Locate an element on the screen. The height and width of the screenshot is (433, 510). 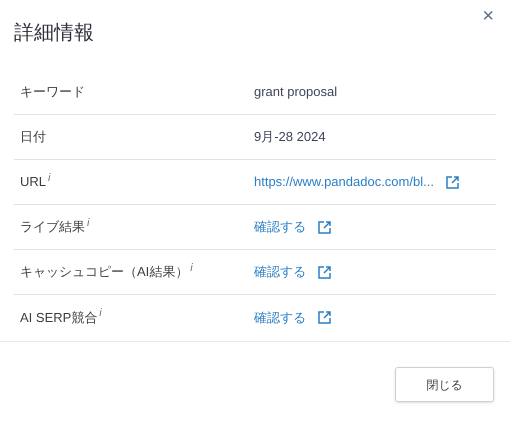
field-label: URL$^{i}$ is located at coordinates (35, 181).